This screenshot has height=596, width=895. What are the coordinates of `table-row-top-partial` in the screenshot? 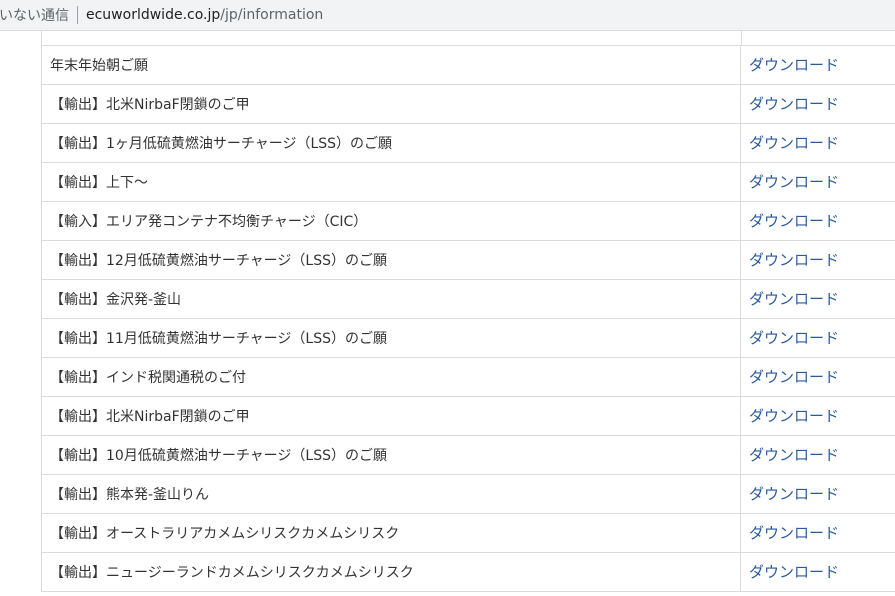 It's located at (468, 38).